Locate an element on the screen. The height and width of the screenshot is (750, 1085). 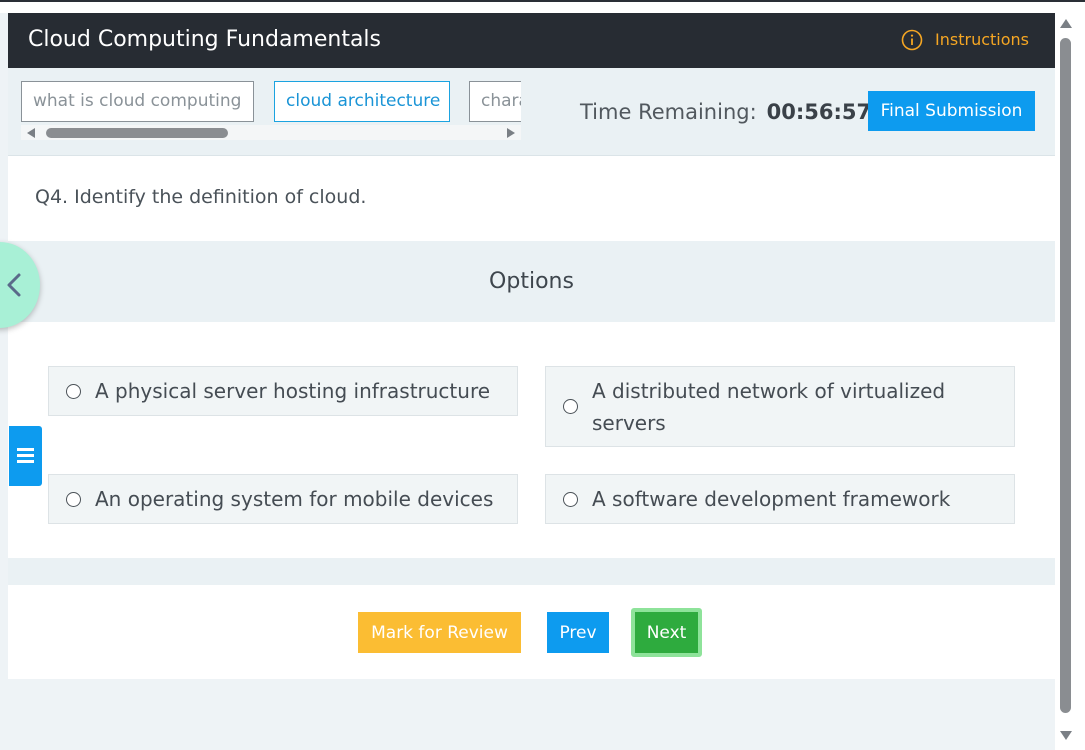
option-3: An operating system for mobile devices is located at coordinates (283, 499).